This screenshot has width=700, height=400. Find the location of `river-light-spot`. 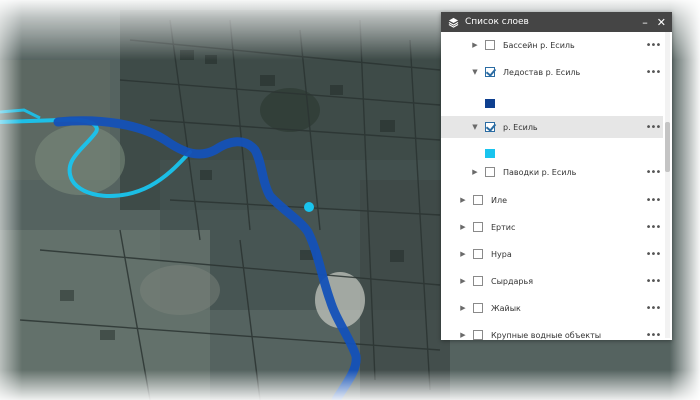

river-light-spot is located at coordinates (309, 207).